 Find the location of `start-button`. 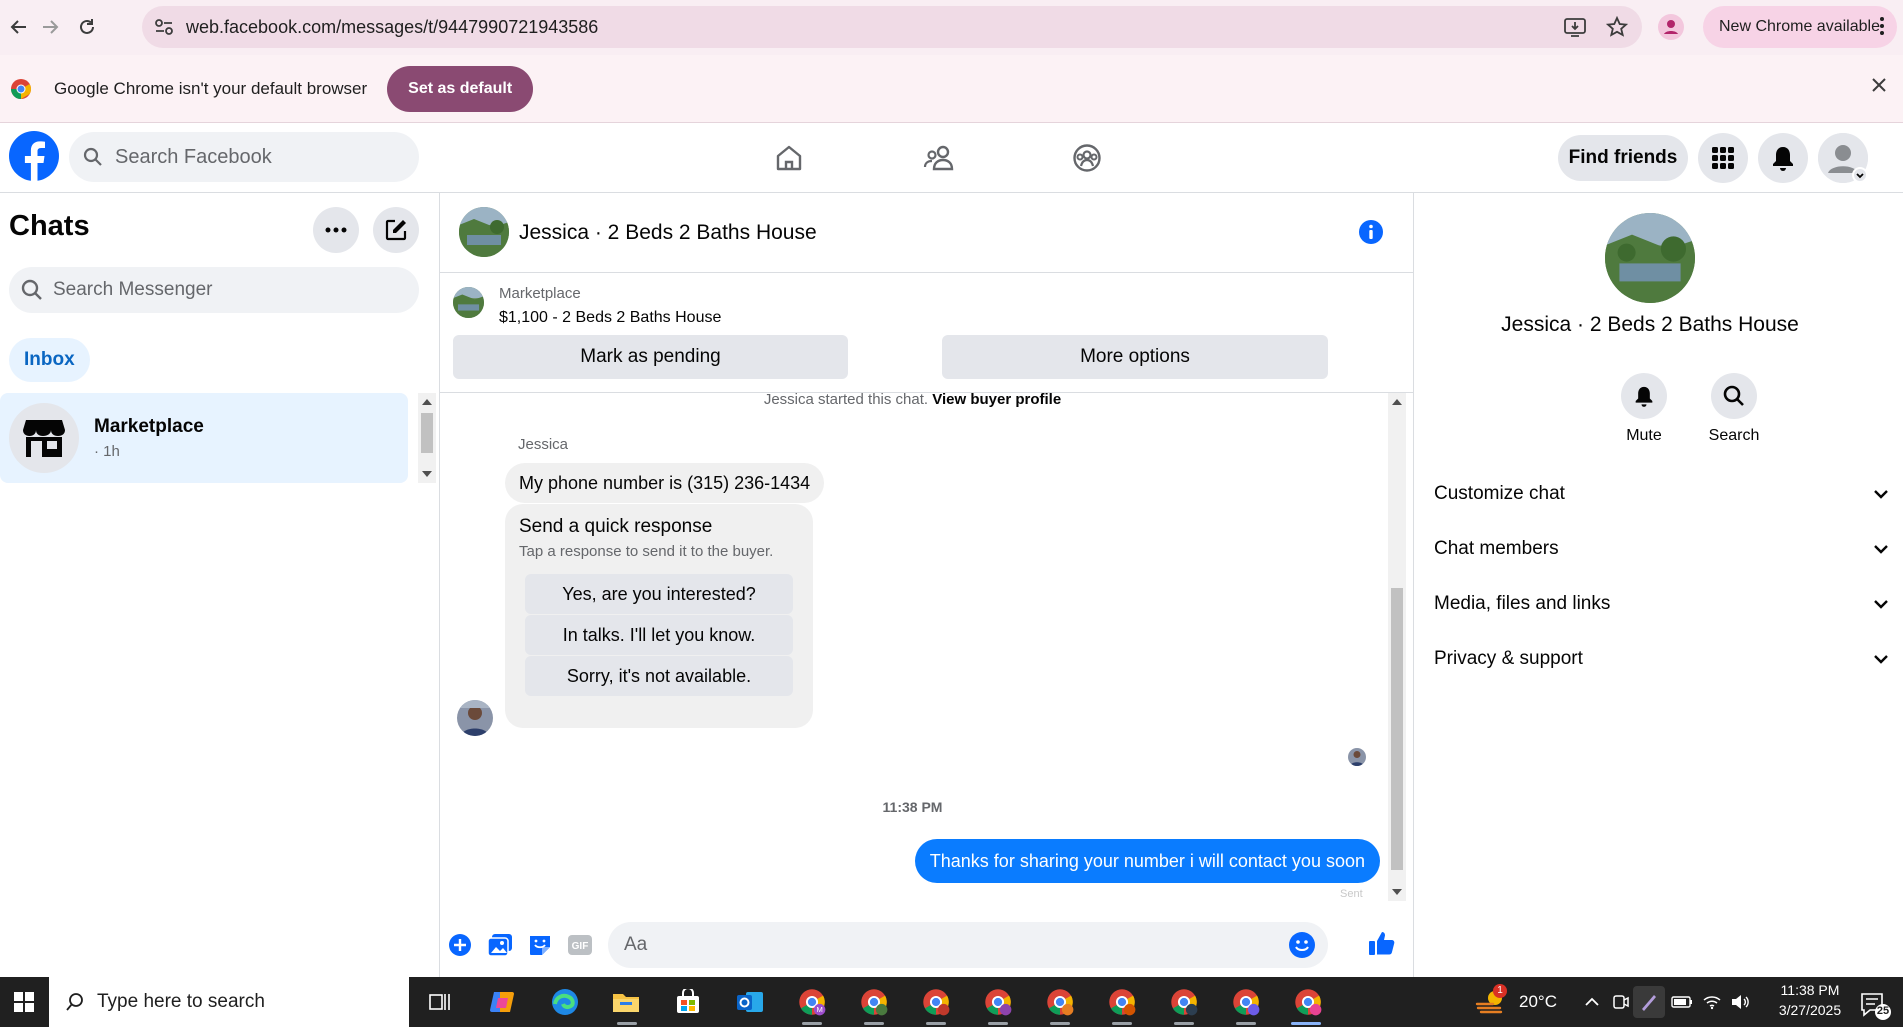

start-button is located at coordinates (24, 1002).